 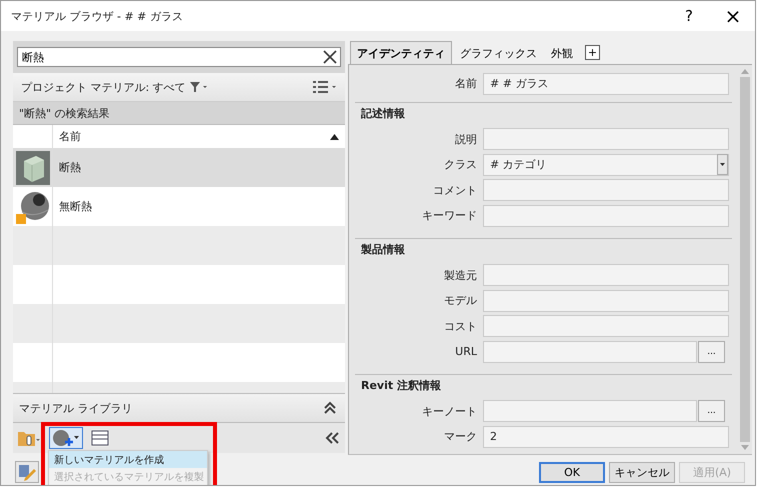 What do you see at coordinates (199, 87) in the screenshot?
I see `filter-icon` at bounding box center [199, 87].